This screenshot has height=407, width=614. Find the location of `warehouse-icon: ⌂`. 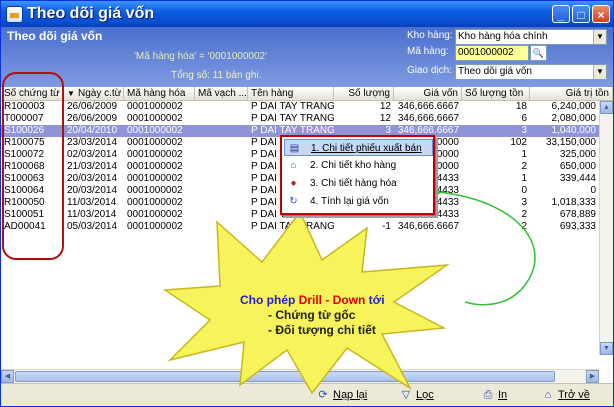

warehouse-icon: ⌂ is located at coordinates (293, 165).